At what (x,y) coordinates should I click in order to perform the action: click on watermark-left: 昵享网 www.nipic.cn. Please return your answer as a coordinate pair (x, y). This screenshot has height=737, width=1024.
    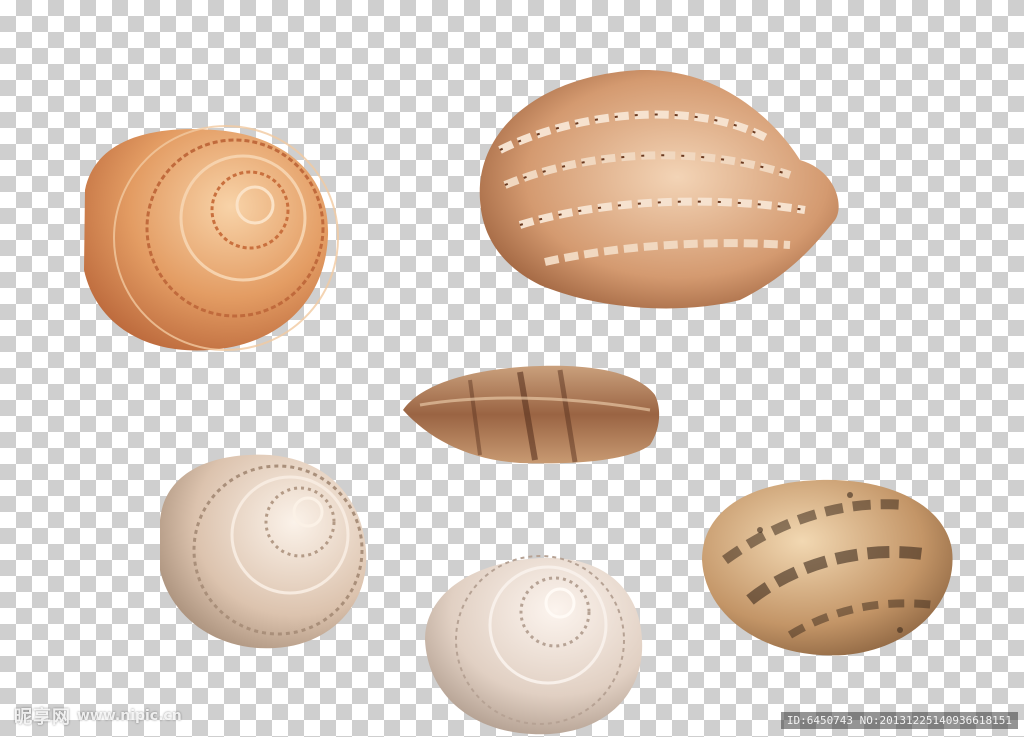
    Looking at the image, I should click on (98, 716).